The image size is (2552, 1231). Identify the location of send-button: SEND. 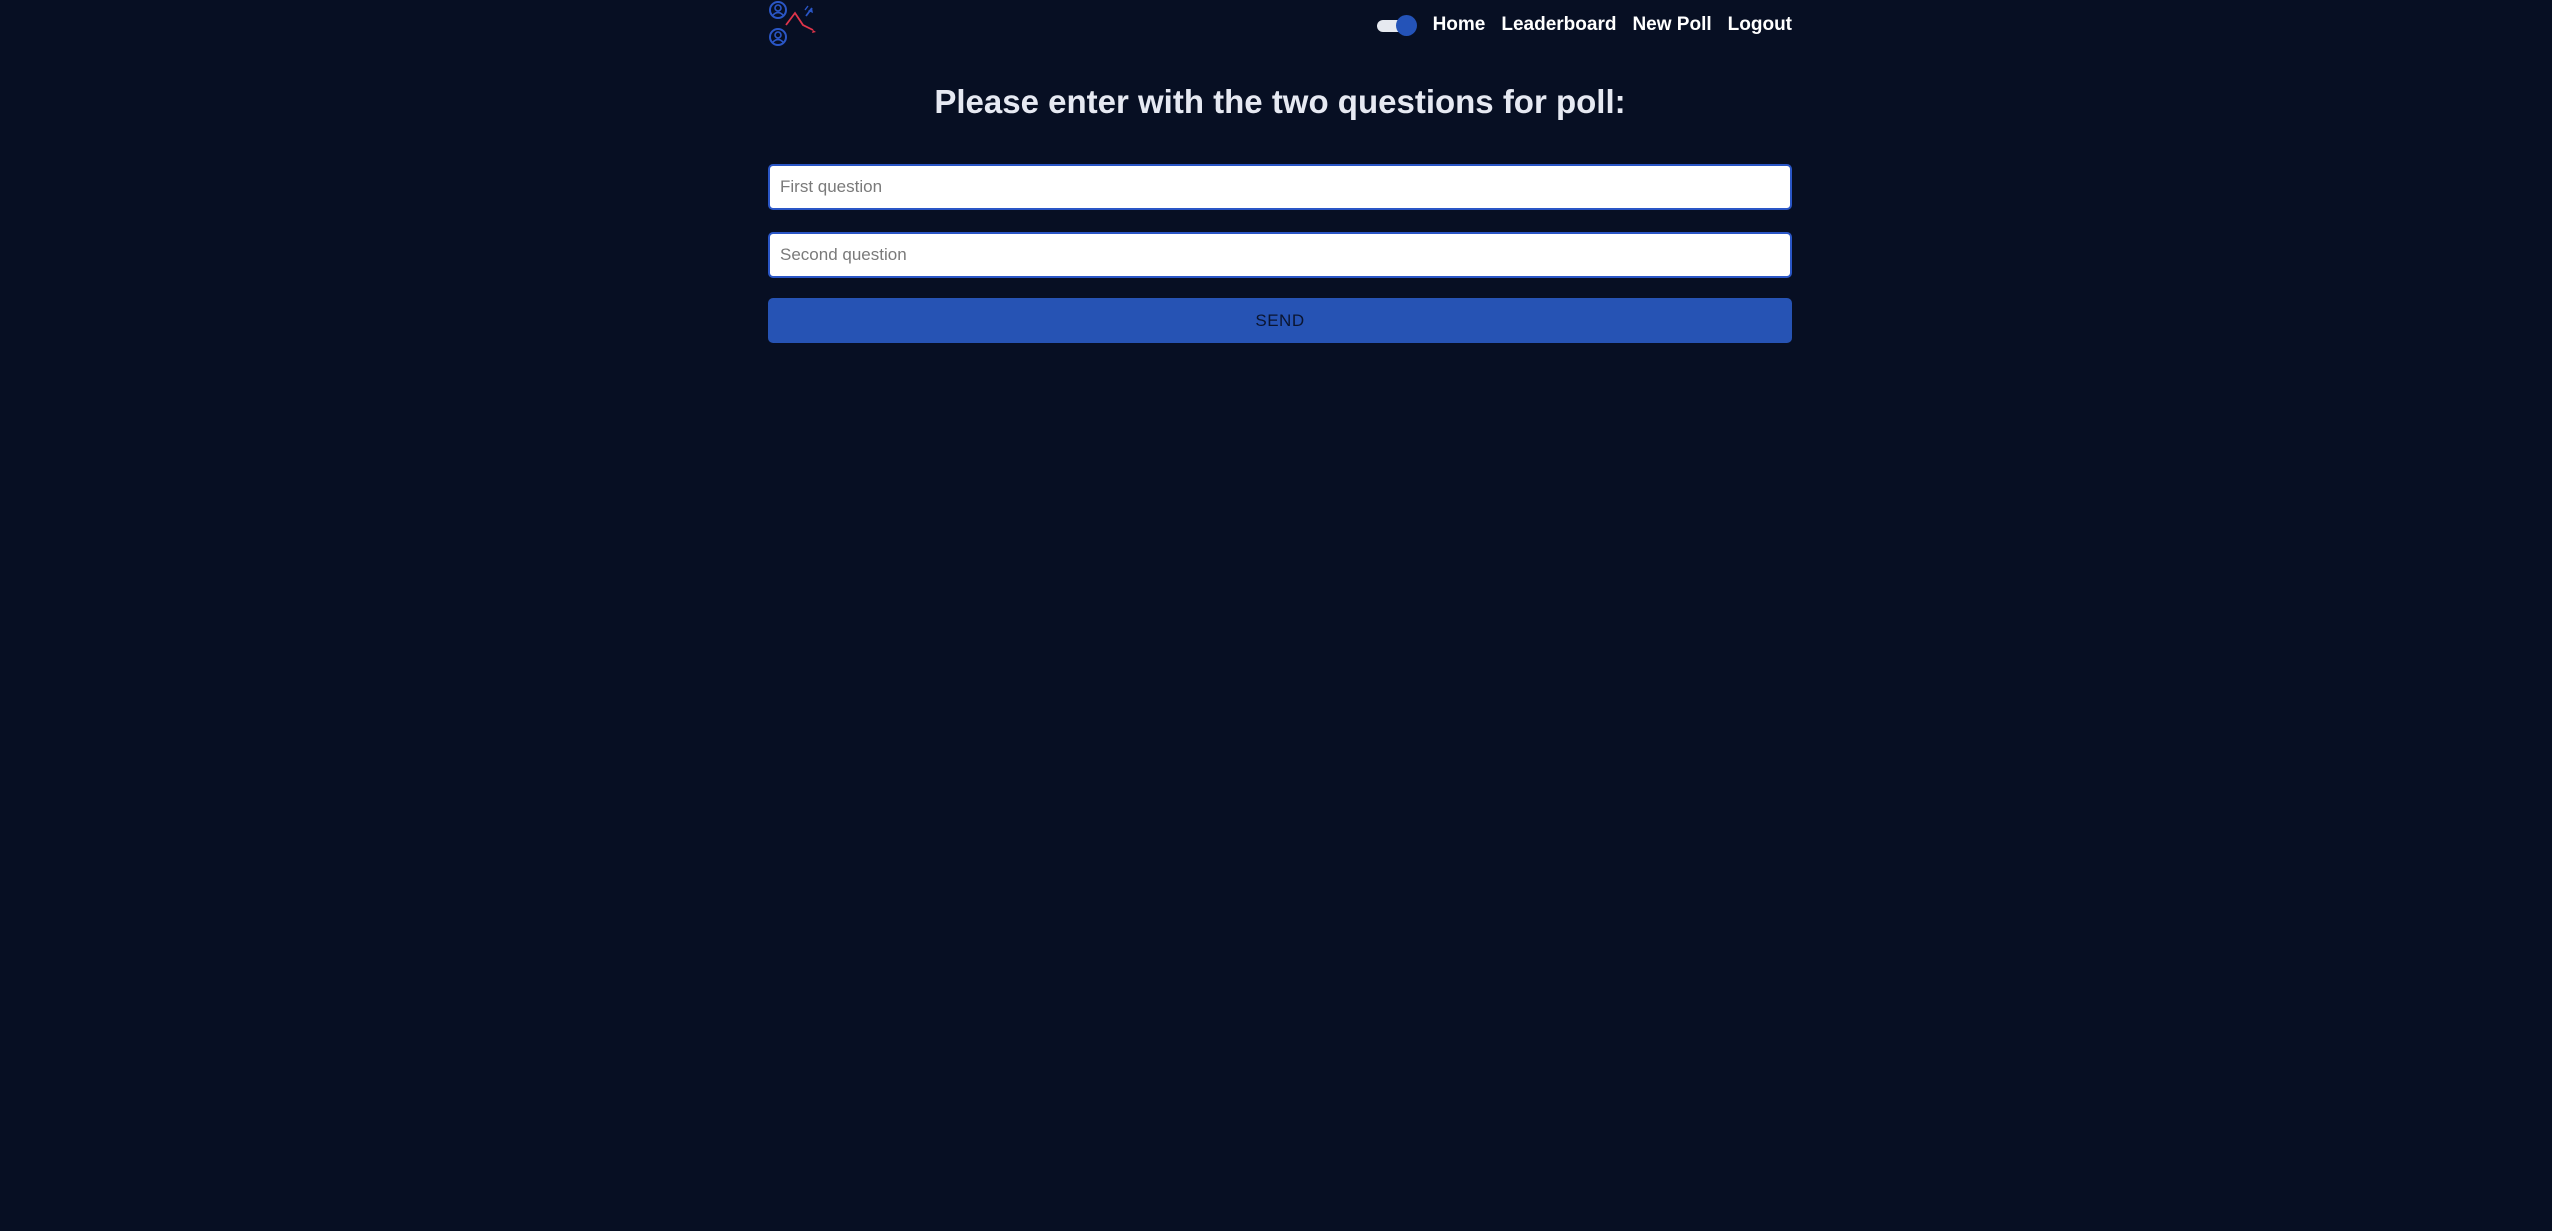
(1280, 320).